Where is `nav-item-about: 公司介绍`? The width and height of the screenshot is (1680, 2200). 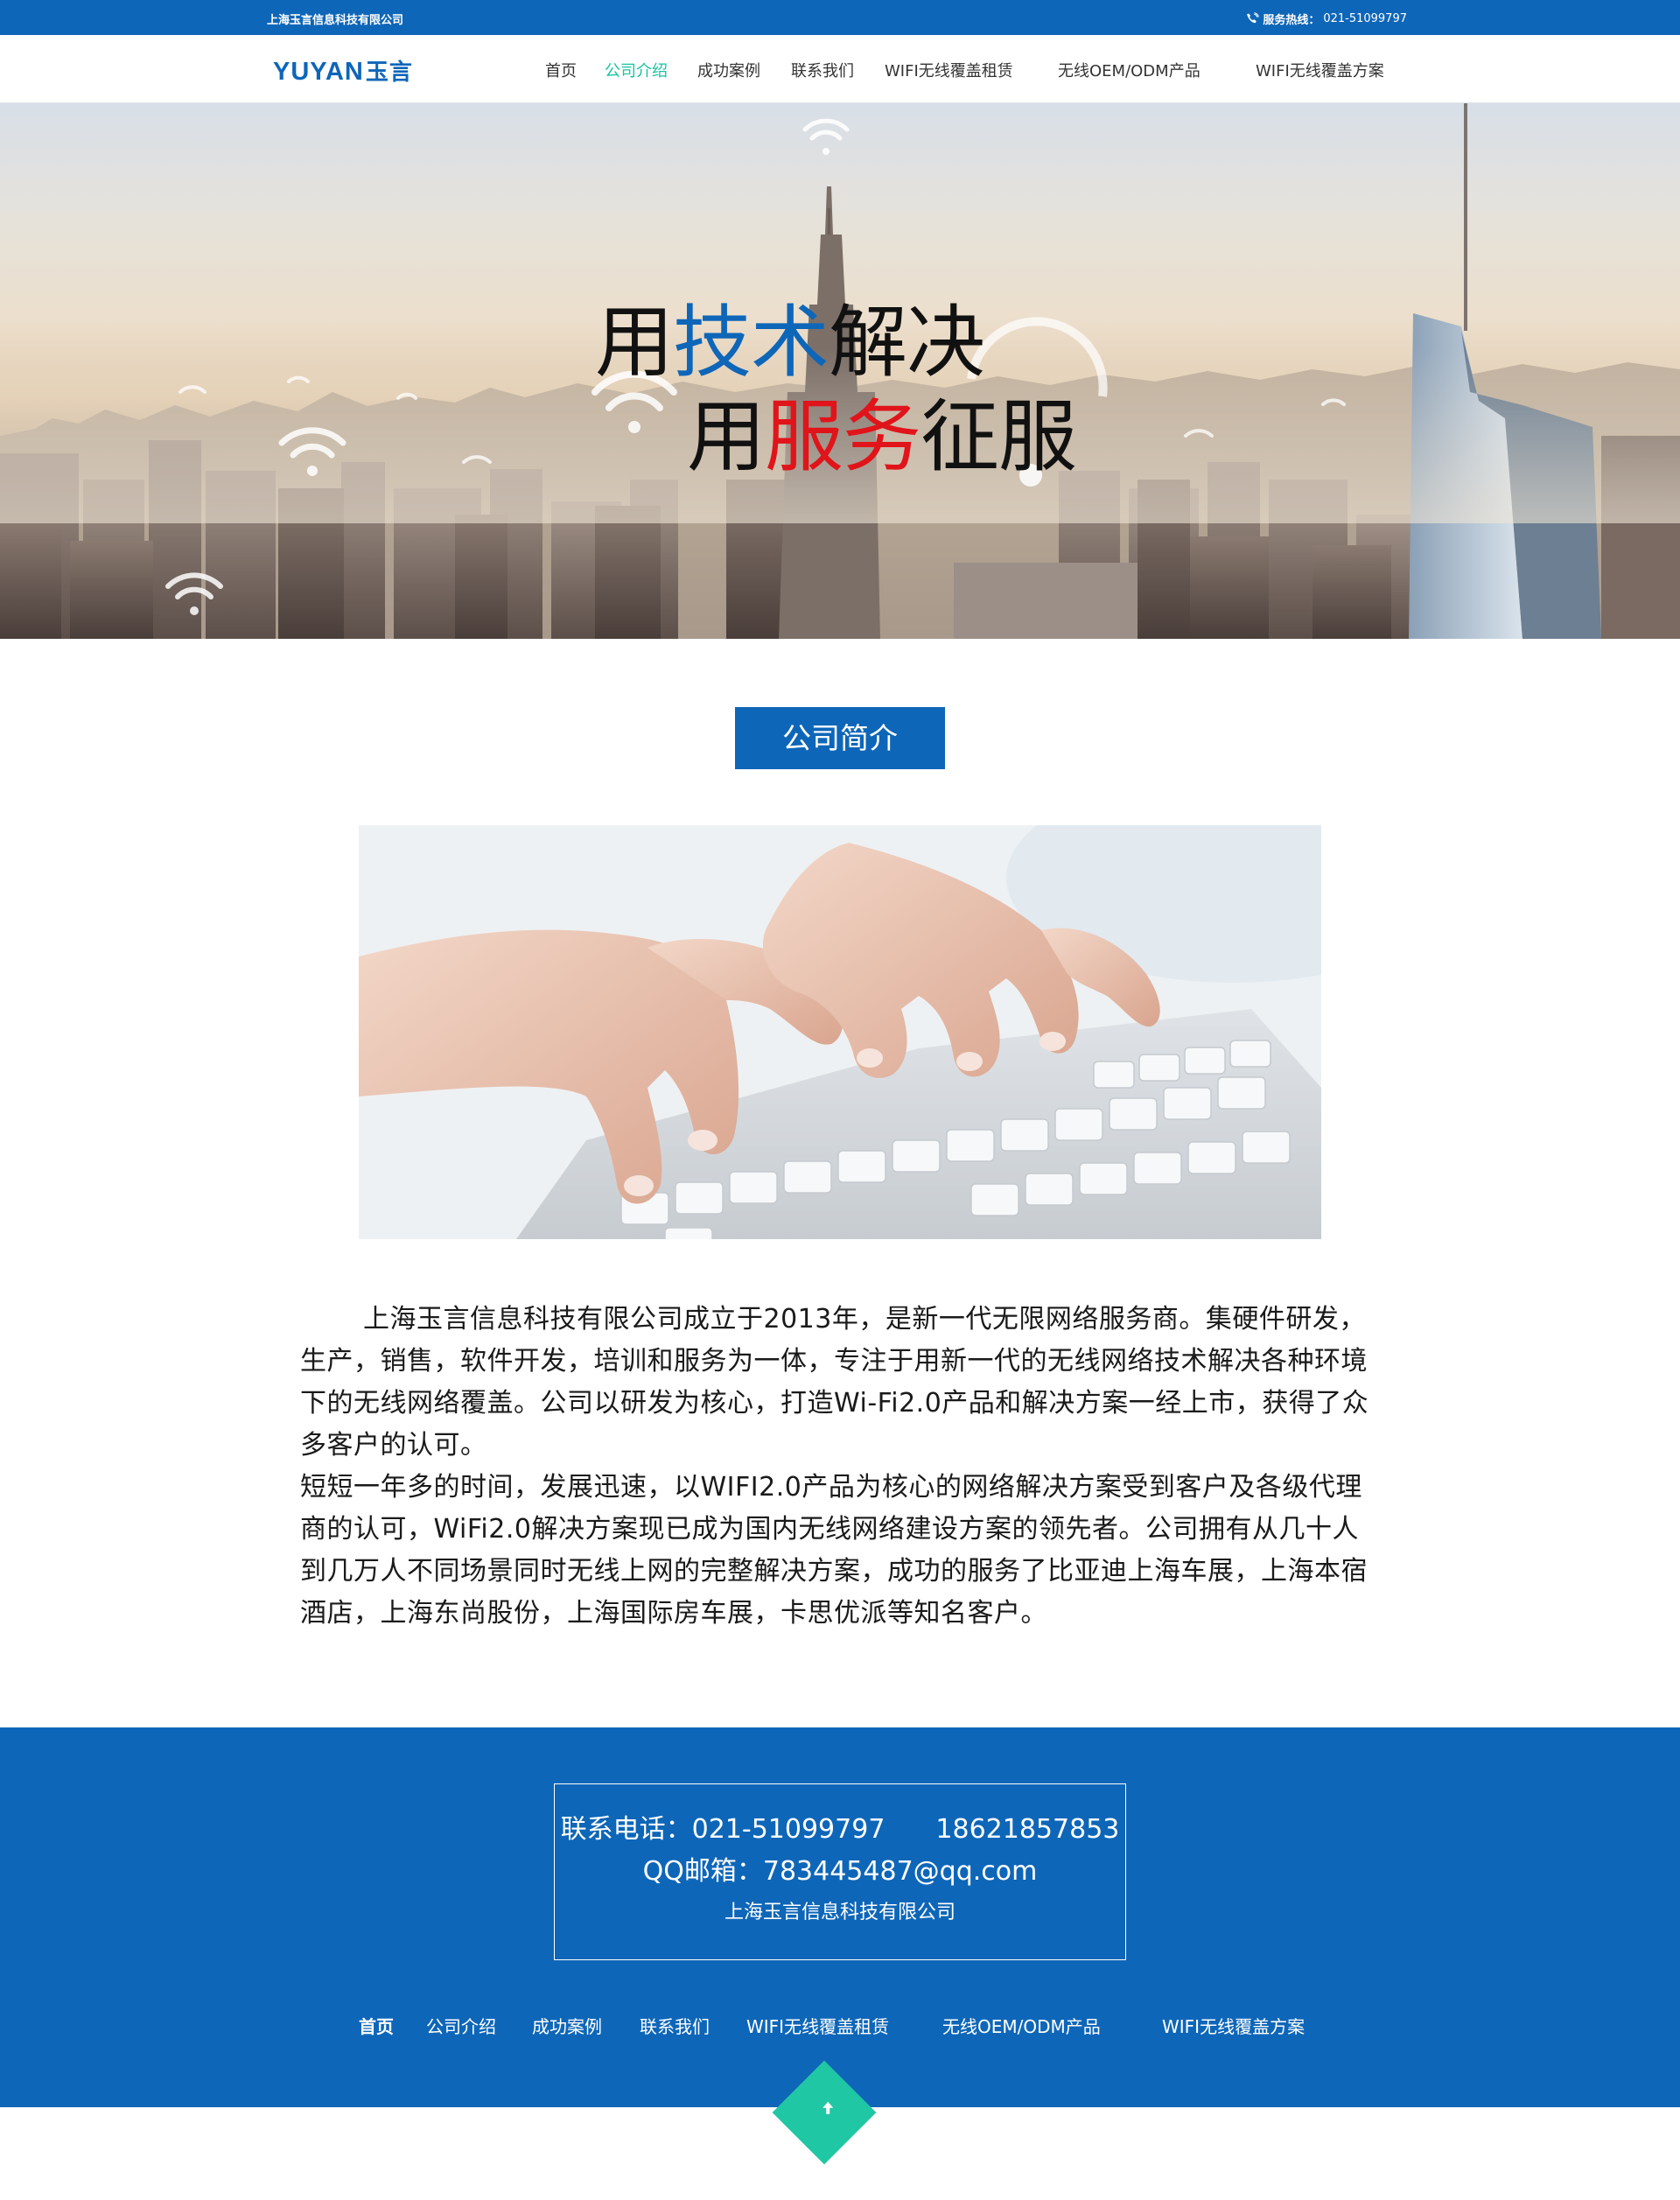 nav-item-about: 公司介绍 is located at coordinates (636, 70).